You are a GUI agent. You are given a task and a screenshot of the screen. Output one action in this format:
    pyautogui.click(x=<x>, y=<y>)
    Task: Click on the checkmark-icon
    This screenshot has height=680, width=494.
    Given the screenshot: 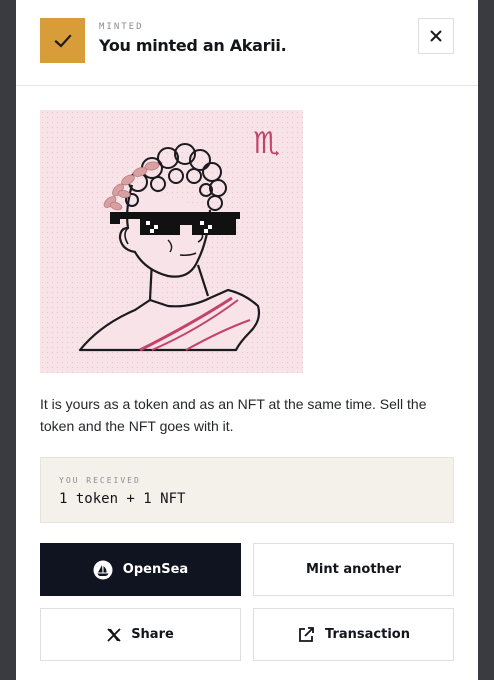 What is the action you would take?
    pyautogui.click(x=62, y=40)
    